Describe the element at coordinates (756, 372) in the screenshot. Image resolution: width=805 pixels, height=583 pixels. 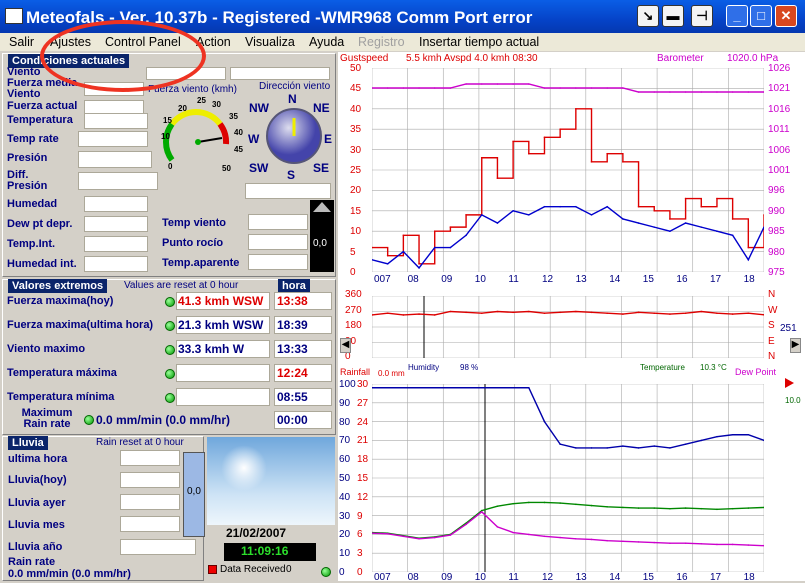
I see `chart3-dewpoint: Dew Point` at that location.